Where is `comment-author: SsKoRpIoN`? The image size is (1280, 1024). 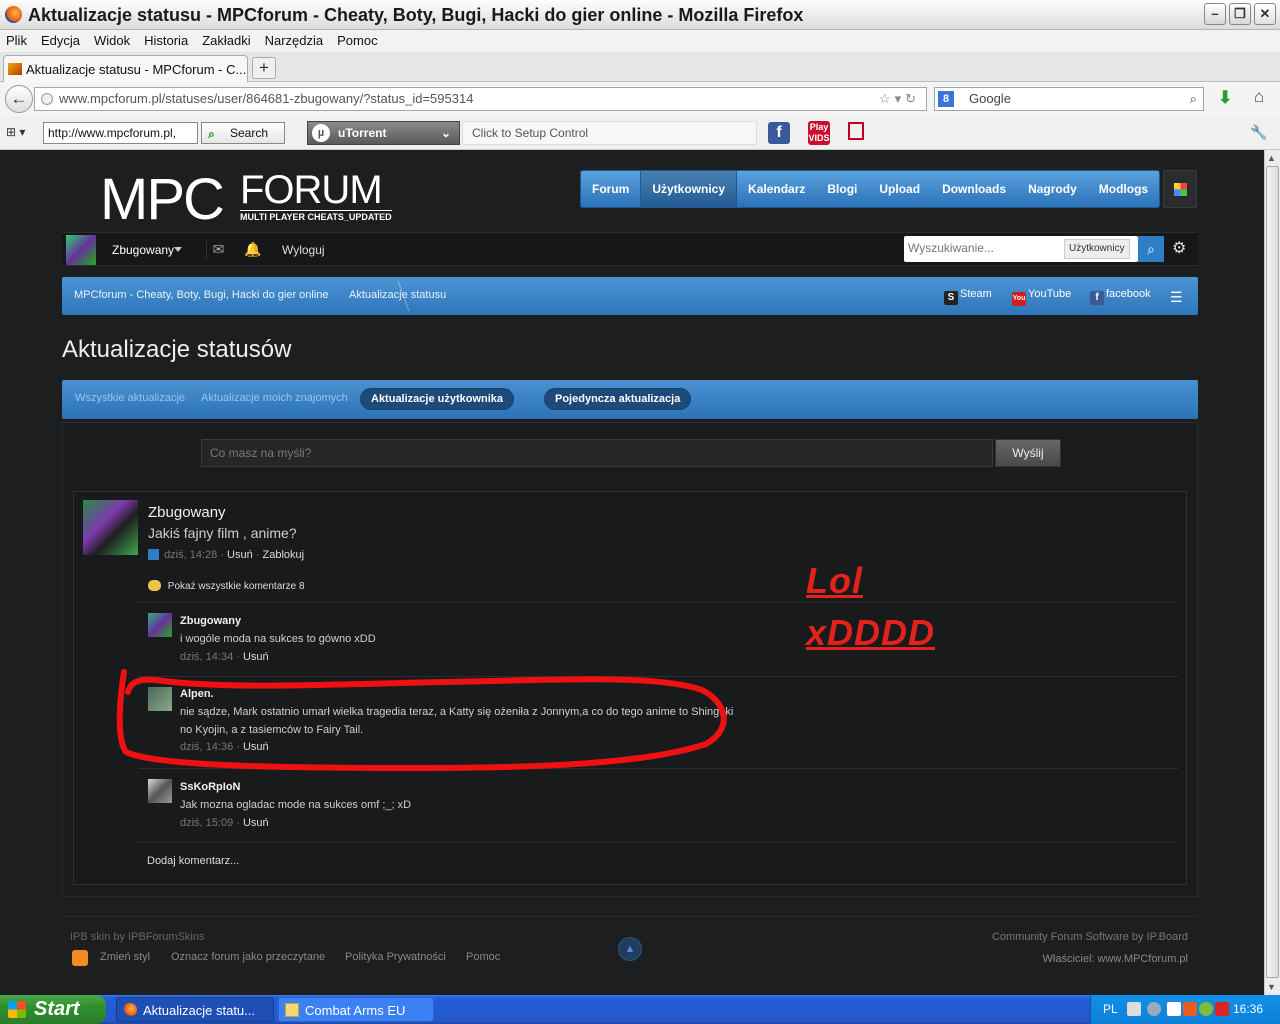
comment-author: SsKoRpIoN is located at coordinates (210, 787).